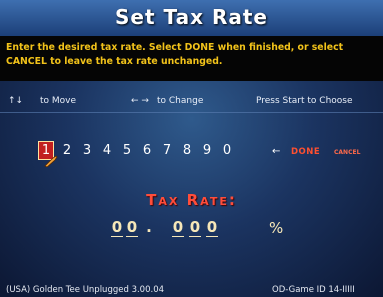 The width and height of the screenshot is (383, 297). What do you see at coordinates (191, 112) in the screenshot?
I see `divider` at bounding box center [191, 112].